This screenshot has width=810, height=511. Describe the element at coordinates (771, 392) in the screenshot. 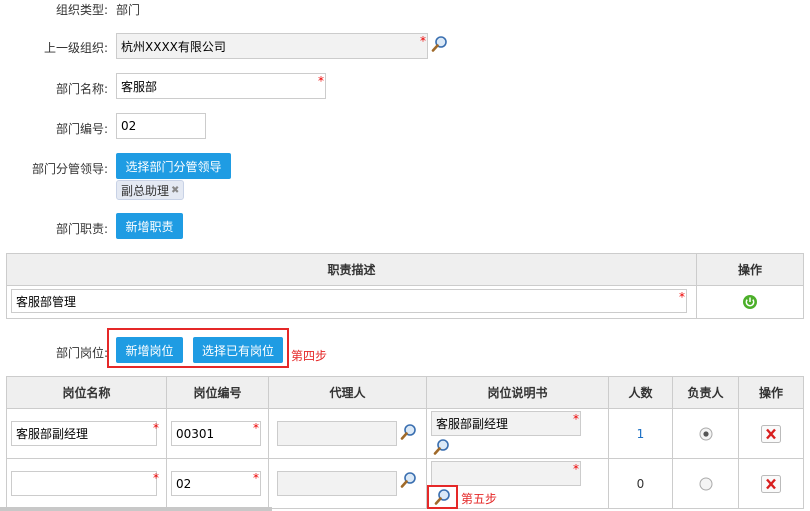

I see `col-op: 操作` at that location.